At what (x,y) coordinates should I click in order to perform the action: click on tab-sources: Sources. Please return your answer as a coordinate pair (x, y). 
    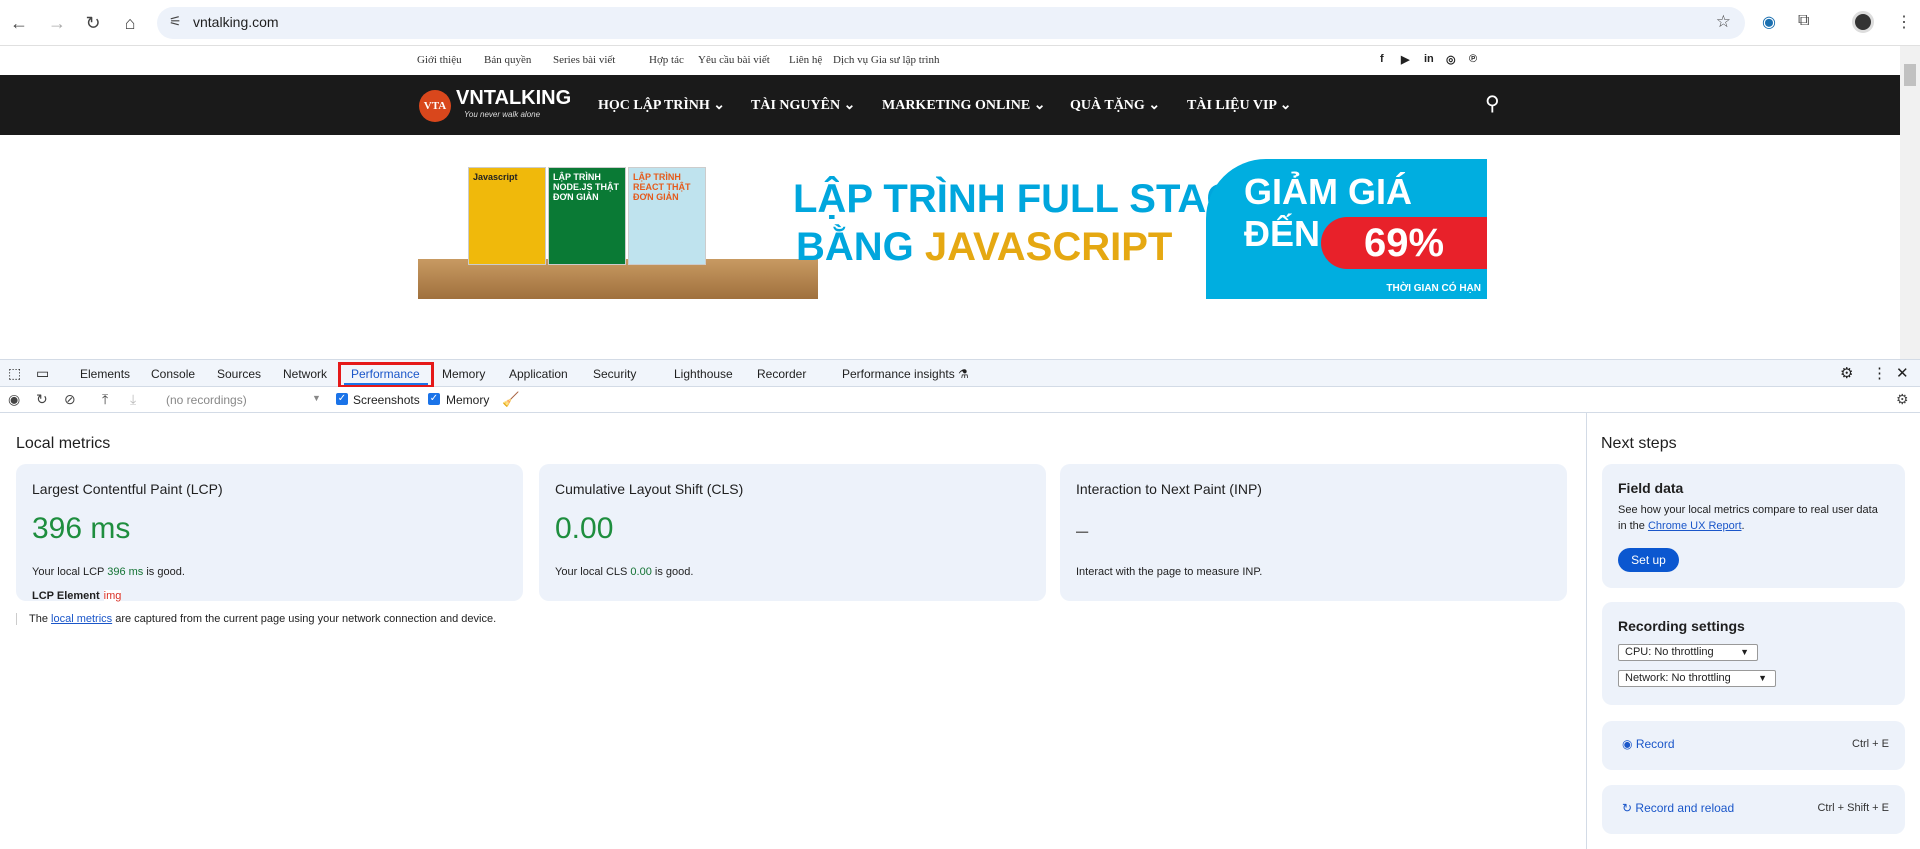
    Looking at the image, I should click on (239, 374).